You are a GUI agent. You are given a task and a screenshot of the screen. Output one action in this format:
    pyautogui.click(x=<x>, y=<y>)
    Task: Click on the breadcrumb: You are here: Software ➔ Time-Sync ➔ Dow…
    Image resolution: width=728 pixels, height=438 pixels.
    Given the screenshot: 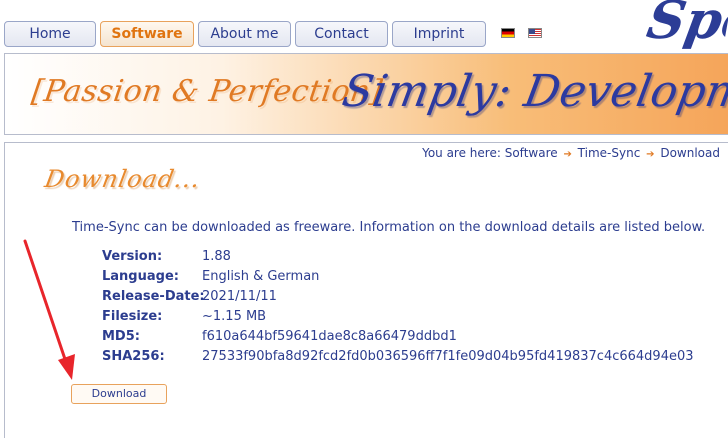 What is the action you would take?
    pyautogui.click(x=571, y=153)
    